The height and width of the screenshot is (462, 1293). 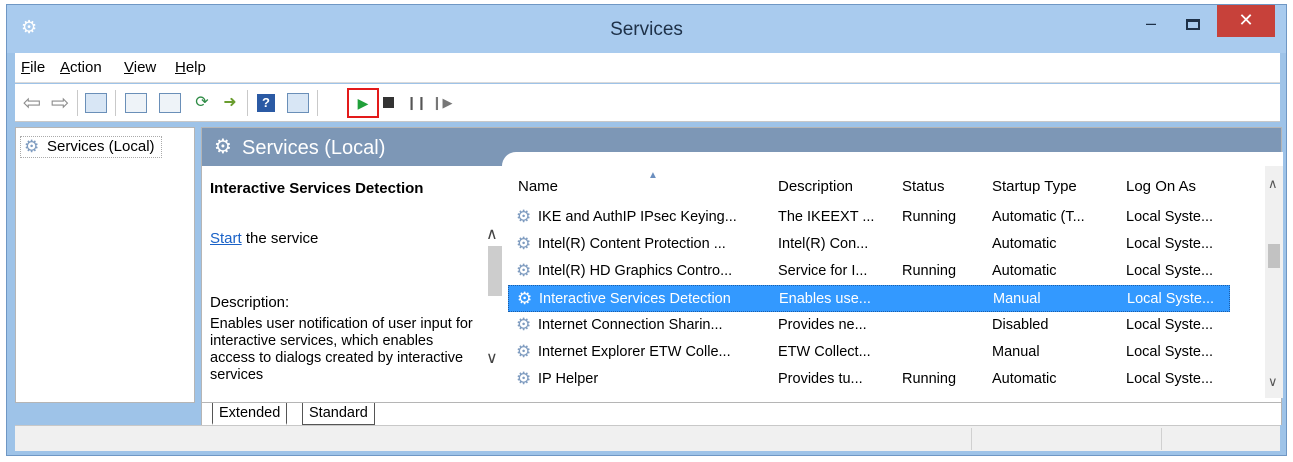 I want to click on selected-service-title: Interactive Services Detection, so click(x=317, y=188).